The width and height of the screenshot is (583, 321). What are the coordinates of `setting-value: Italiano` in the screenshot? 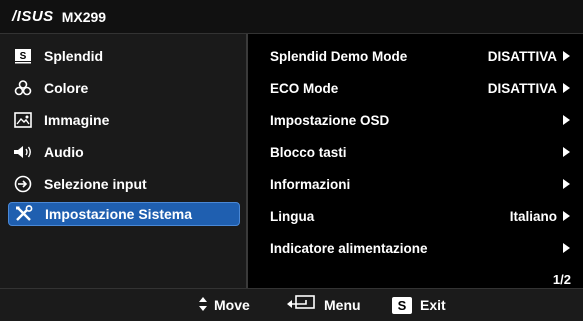 It's located at (533, 216).